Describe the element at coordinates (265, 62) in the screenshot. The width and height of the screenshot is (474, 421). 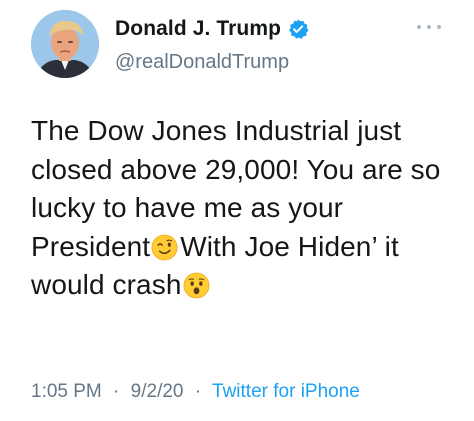
I see `handle: @realDonaldTrump` at that location.